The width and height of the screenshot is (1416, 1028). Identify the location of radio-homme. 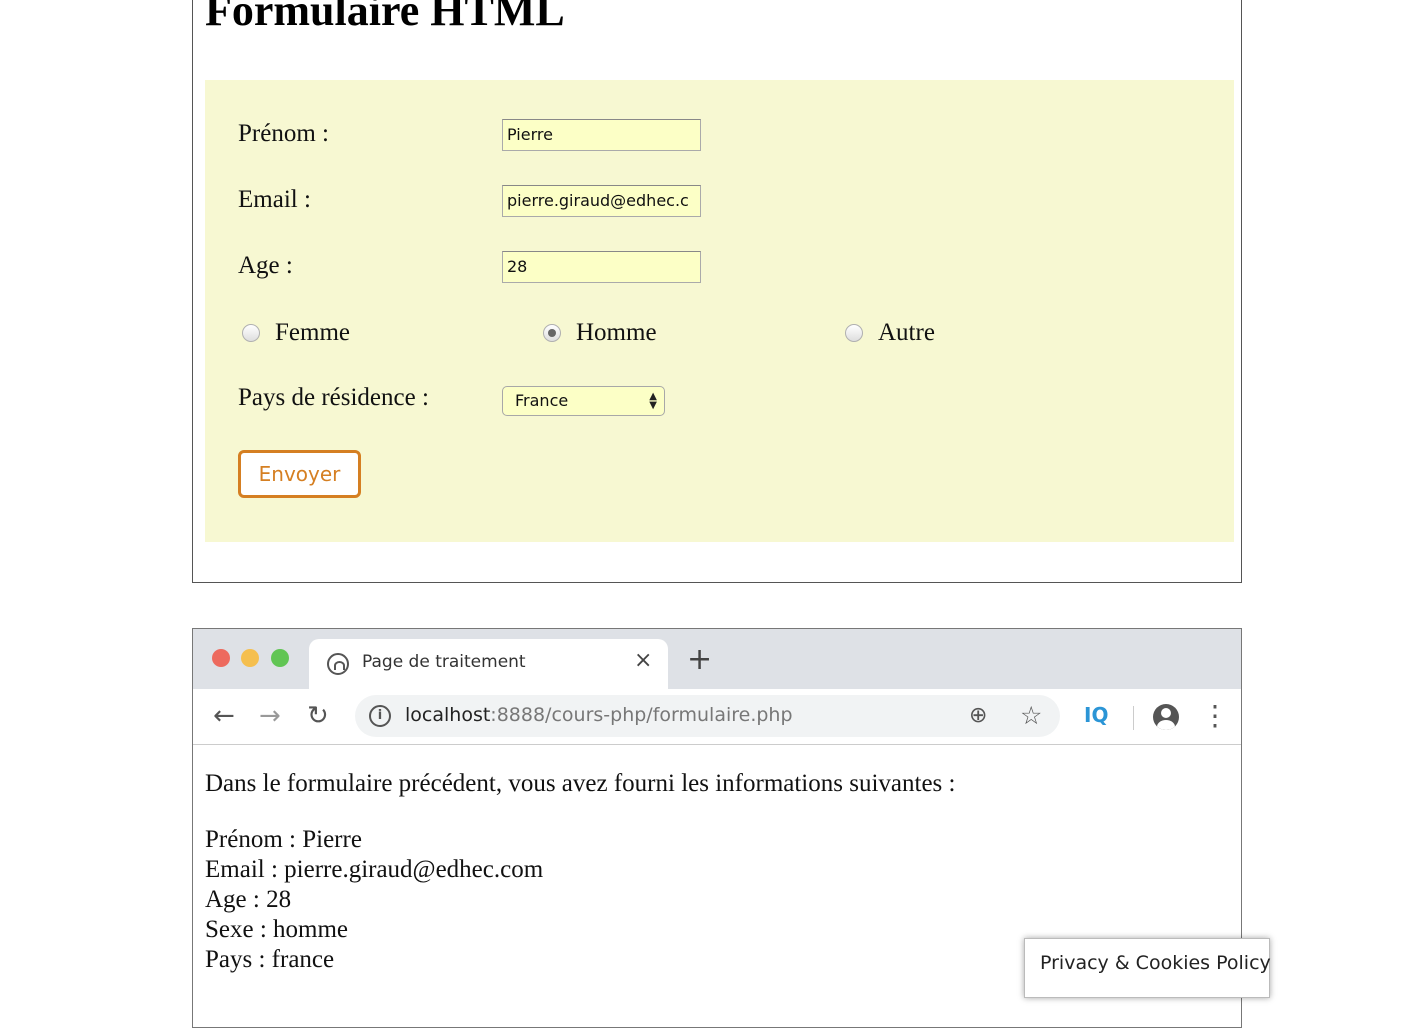
(552, 333).